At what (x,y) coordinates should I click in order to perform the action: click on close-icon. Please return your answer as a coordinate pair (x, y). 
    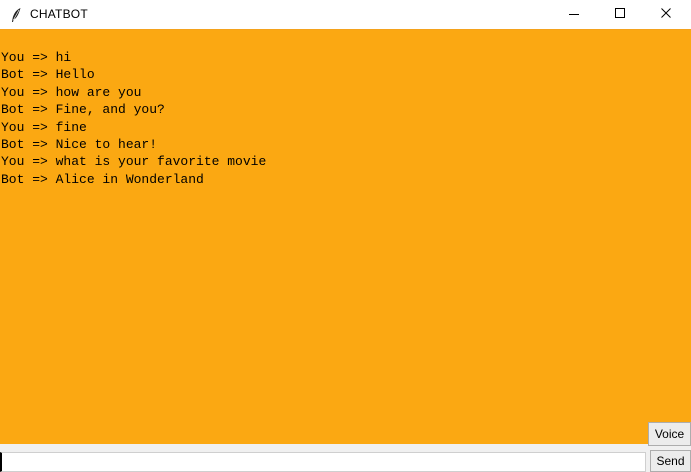
    Looking at the image, I should click on (666, 15).